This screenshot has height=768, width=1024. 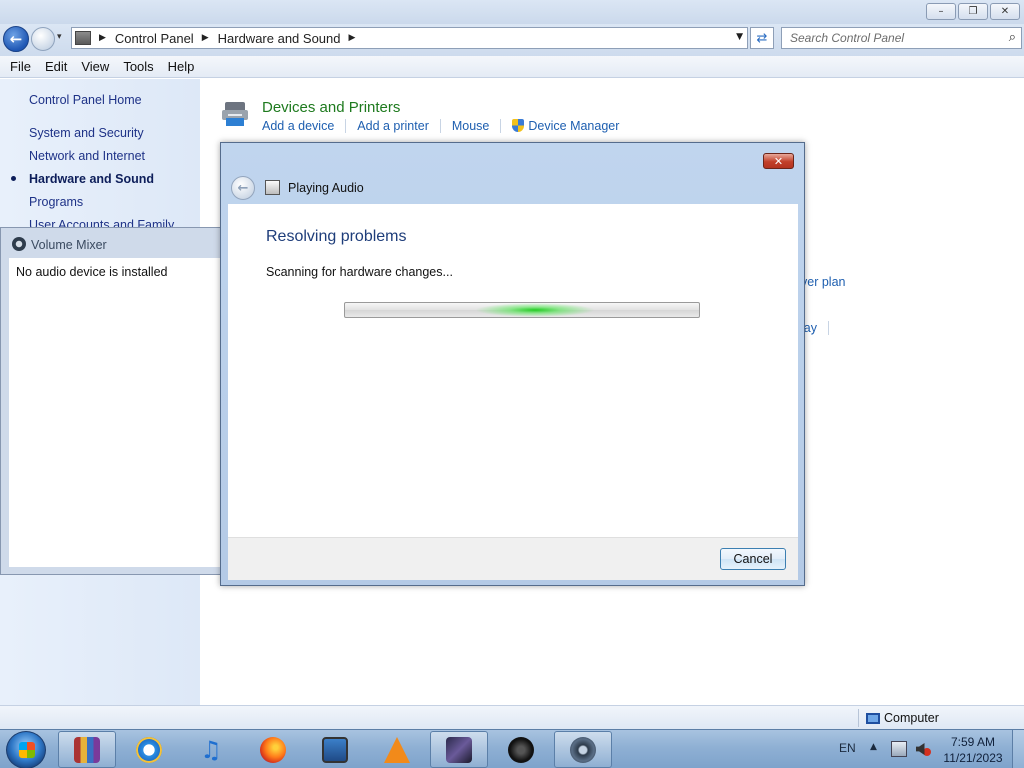 I want to click on dialog-heading: Resolving problems, so click(x=336, y=236).